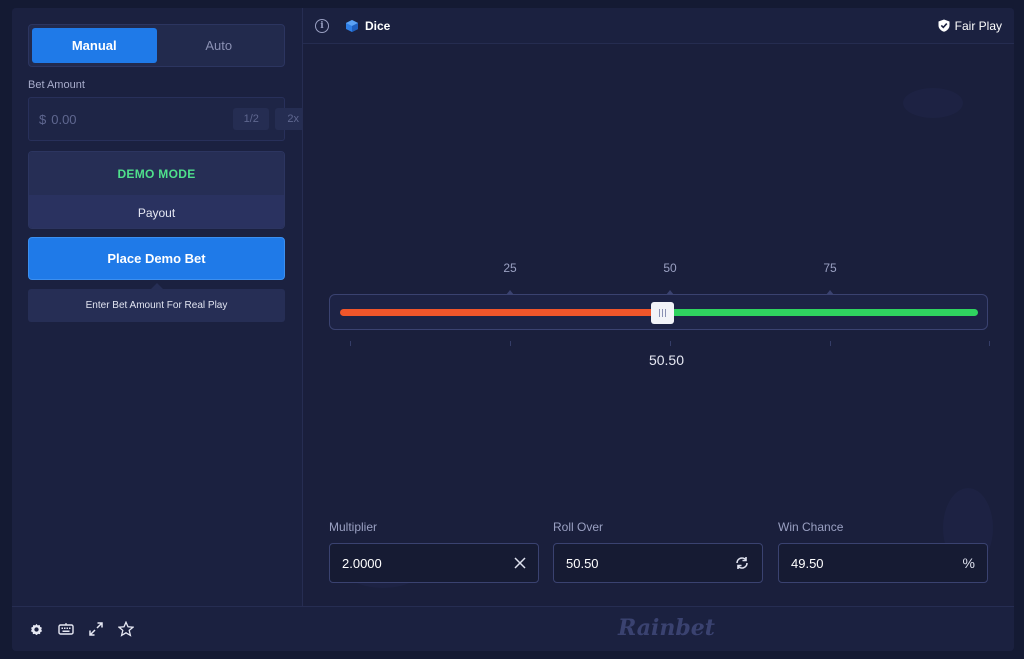 Image resolution: width=1024 pixels, height=659 pixels. I want to click on percent-suffix: %, so click(968, 563).